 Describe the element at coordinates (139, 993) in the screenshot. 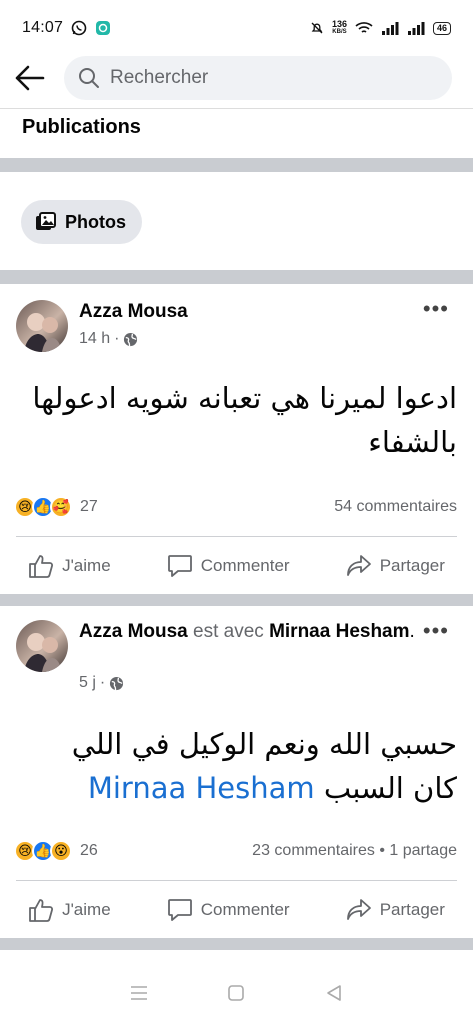

I see `recent-apps-icon` at that location.